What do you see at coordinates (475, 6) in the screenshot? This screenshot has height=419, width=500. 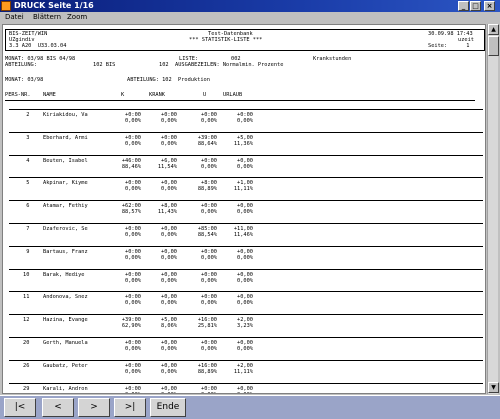 I see `maximize-icon: □` at bounding box center [475, 6].